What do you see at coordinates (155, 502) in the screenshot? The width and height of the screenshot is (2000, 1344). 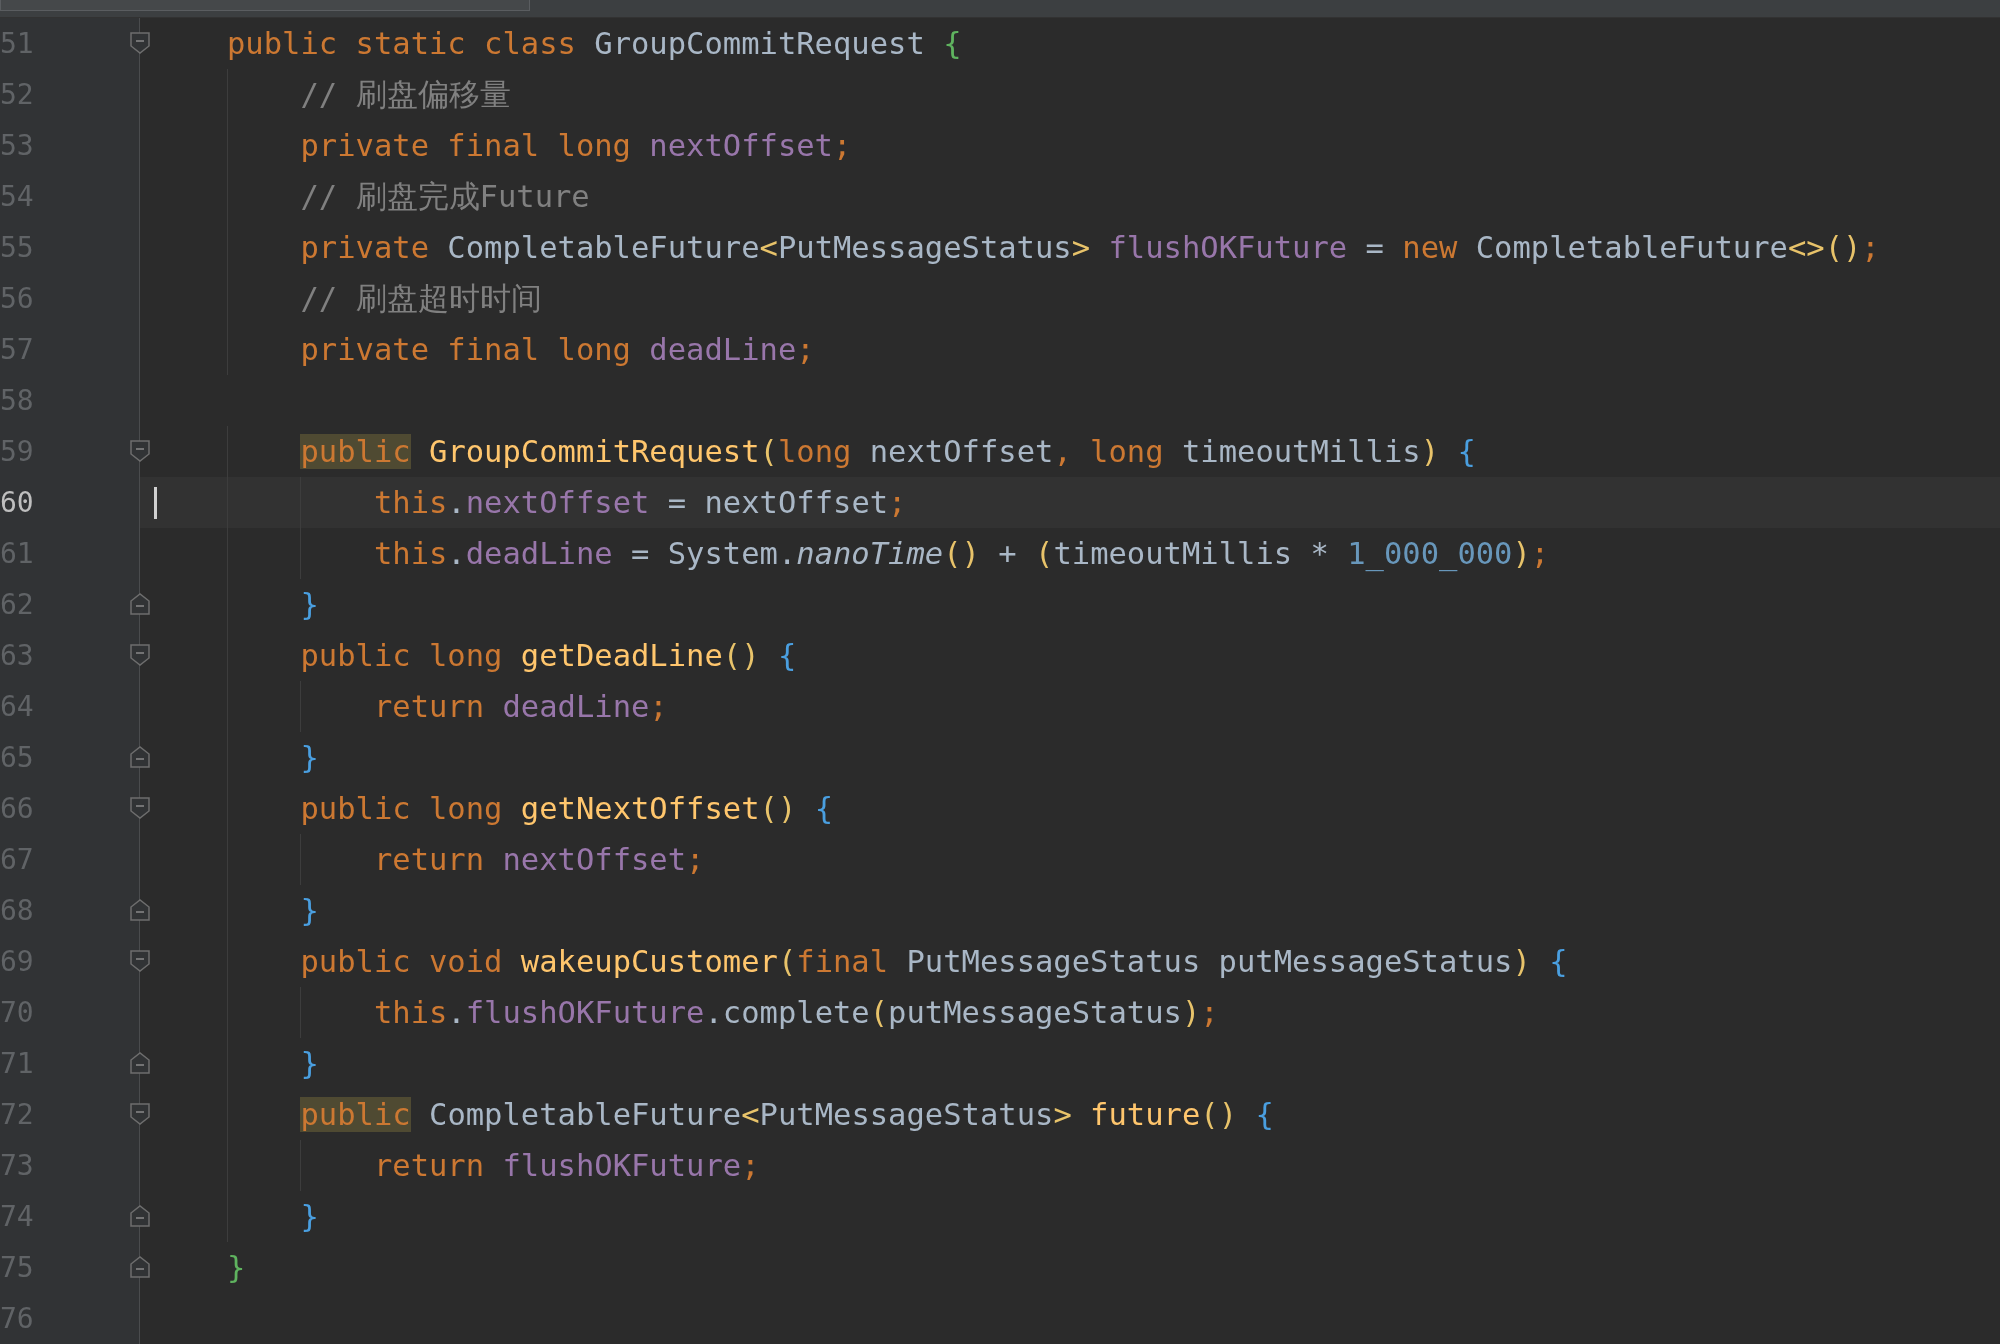 I see `text-cursor` at bounding box center [155, 502].